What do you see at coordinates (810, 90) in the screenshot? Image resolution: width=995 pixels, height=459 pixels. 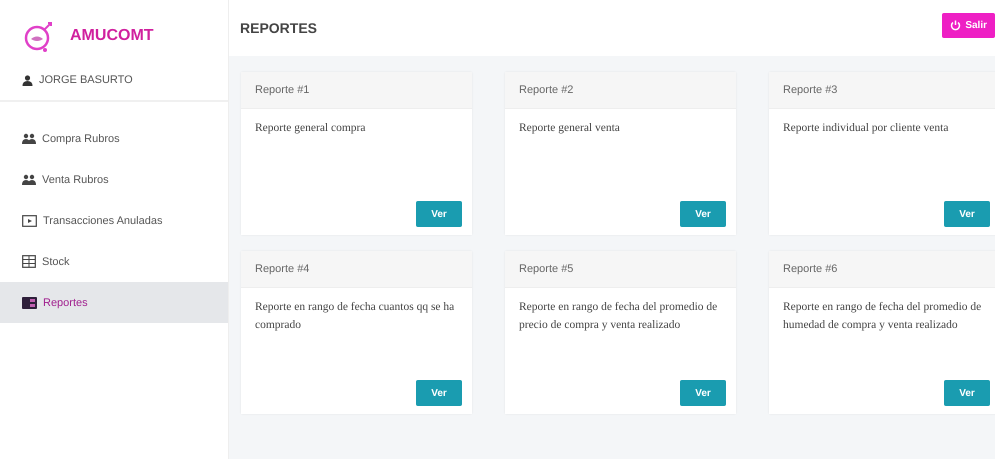 I see `card-title: Reporte #3` at bounding box center [810, 90].